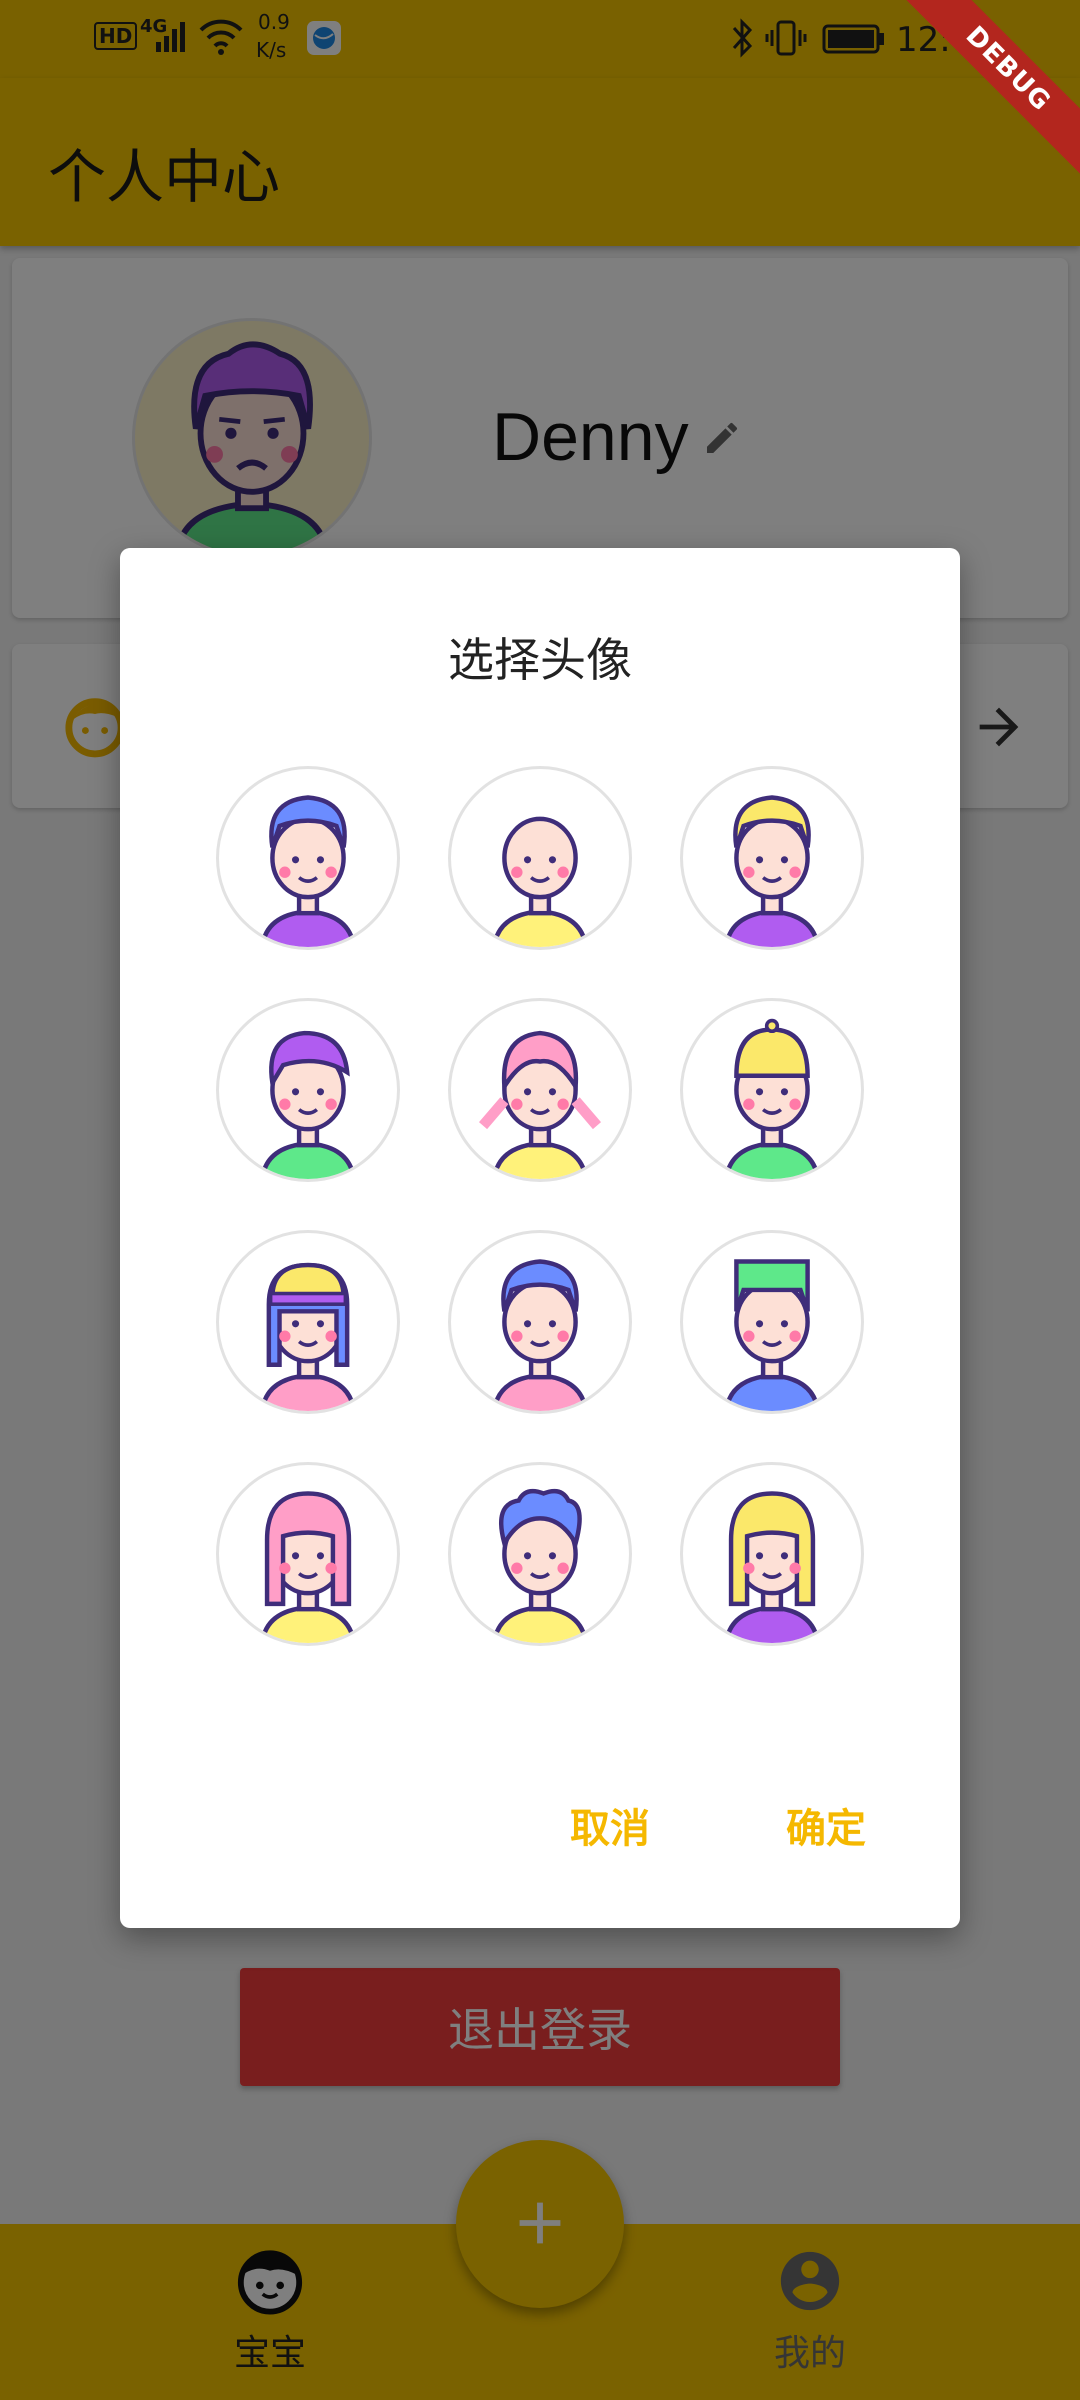  I want to click on dialog-title: 选择头像, so click(540, 660).